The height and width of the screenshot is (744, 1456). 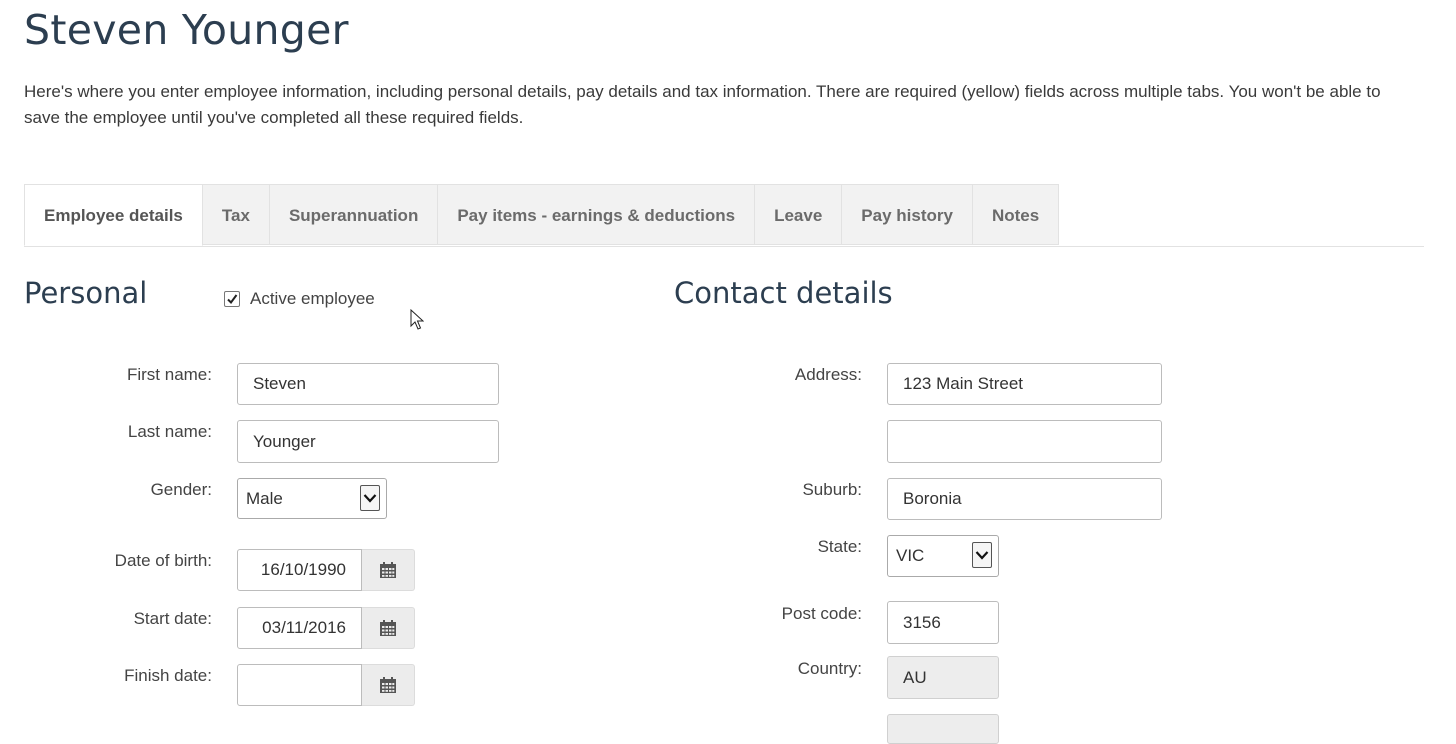 What do you see at coordinates (264, 498) in the screenshot?
I see `gender-value: Male` at bounding box center [264, 498].